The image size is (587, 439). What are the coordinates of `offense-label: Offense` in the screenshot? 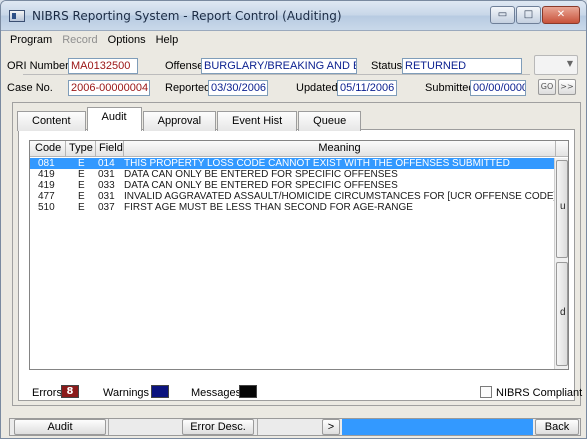 It's located at (184, 66).